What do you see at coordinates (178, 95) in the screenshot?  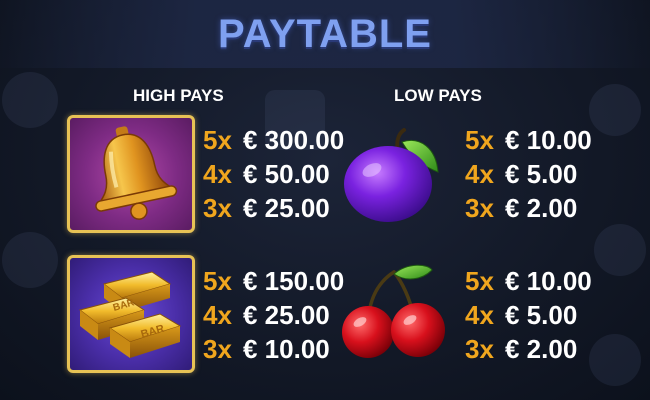 I see `high-pays-label: HIGH PAYS` at bounding box center [178, 95].